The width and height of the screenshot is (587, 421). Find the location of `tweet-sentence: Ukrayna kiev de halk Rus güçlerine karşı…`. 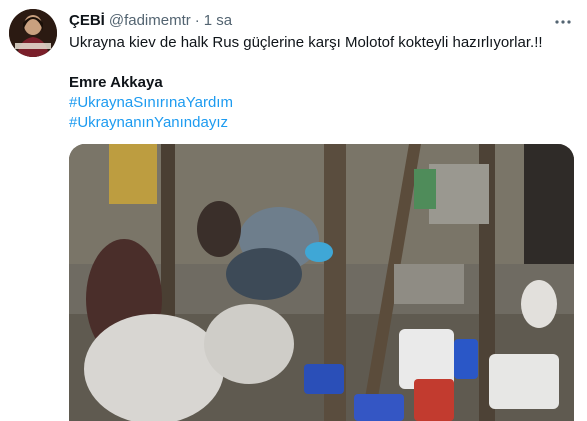

tweet-sentence: Ukrayna kiev de halk Rus güçlerine karşı… is located at coordinates (306, 42).